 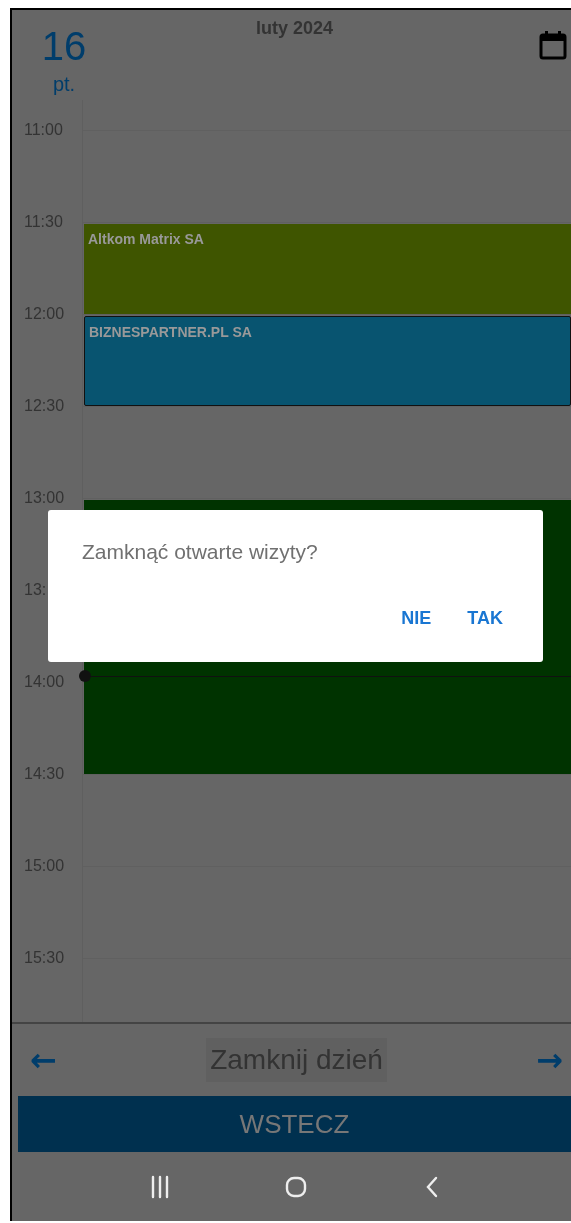 I want to click on previous-day-button: ←, so click(x=43, y=1060).